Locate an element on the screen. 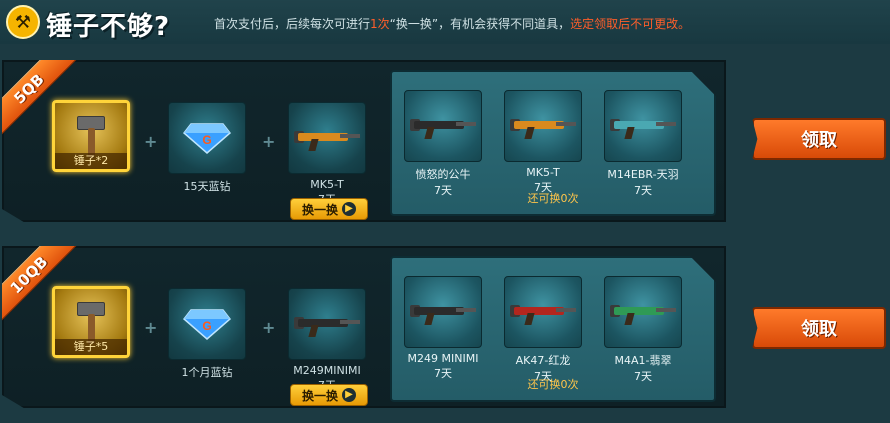 This screenshot has height=423, width=890. option-item: M4A1-翡翠 7天 is located at coordinates (643, 330).